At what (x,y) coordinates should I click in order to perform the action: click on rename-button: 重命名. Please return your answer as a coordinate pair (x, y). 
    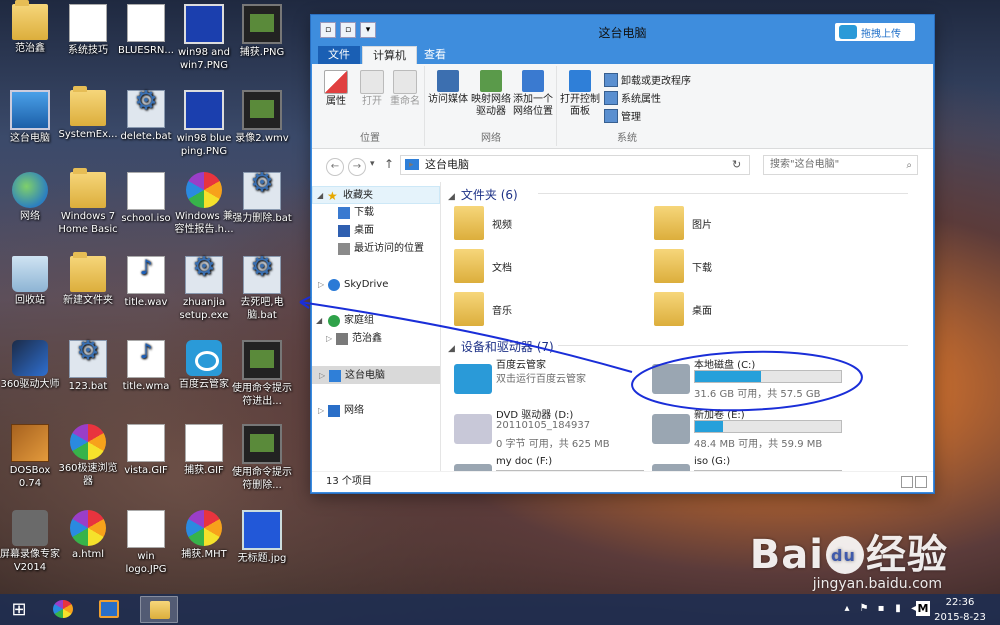
    Looking at the image, I should click on (405, 89).